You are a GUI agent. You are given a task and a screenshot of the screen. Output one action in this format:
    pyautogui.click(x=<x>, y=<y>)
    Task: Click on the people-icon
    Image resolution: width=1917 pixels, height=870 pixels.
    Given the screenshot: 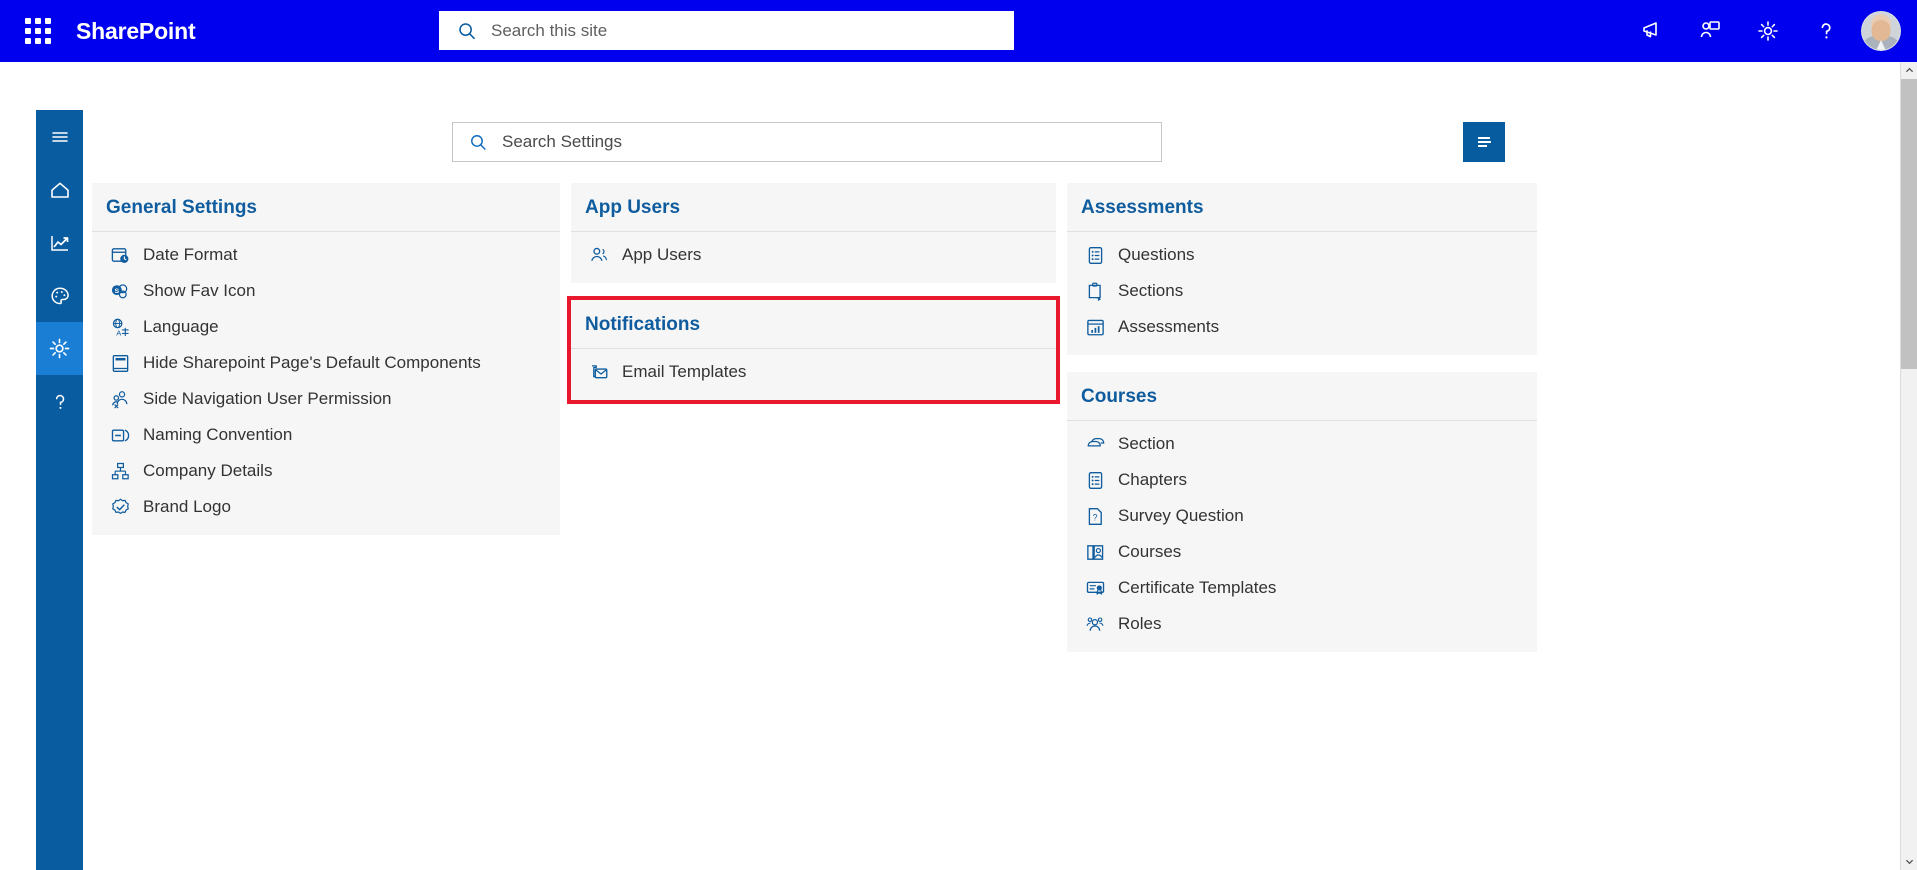 What is the action you would take?
    pyautogui.click(x=599, y=255)
    